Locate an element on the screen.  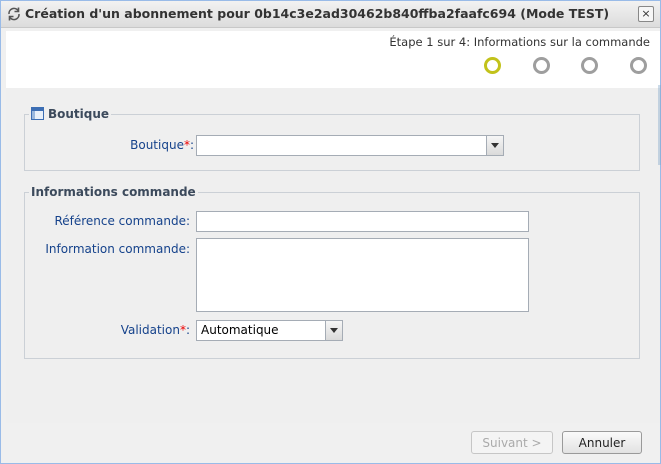
info-textarea is located at coordinates (362, 275).